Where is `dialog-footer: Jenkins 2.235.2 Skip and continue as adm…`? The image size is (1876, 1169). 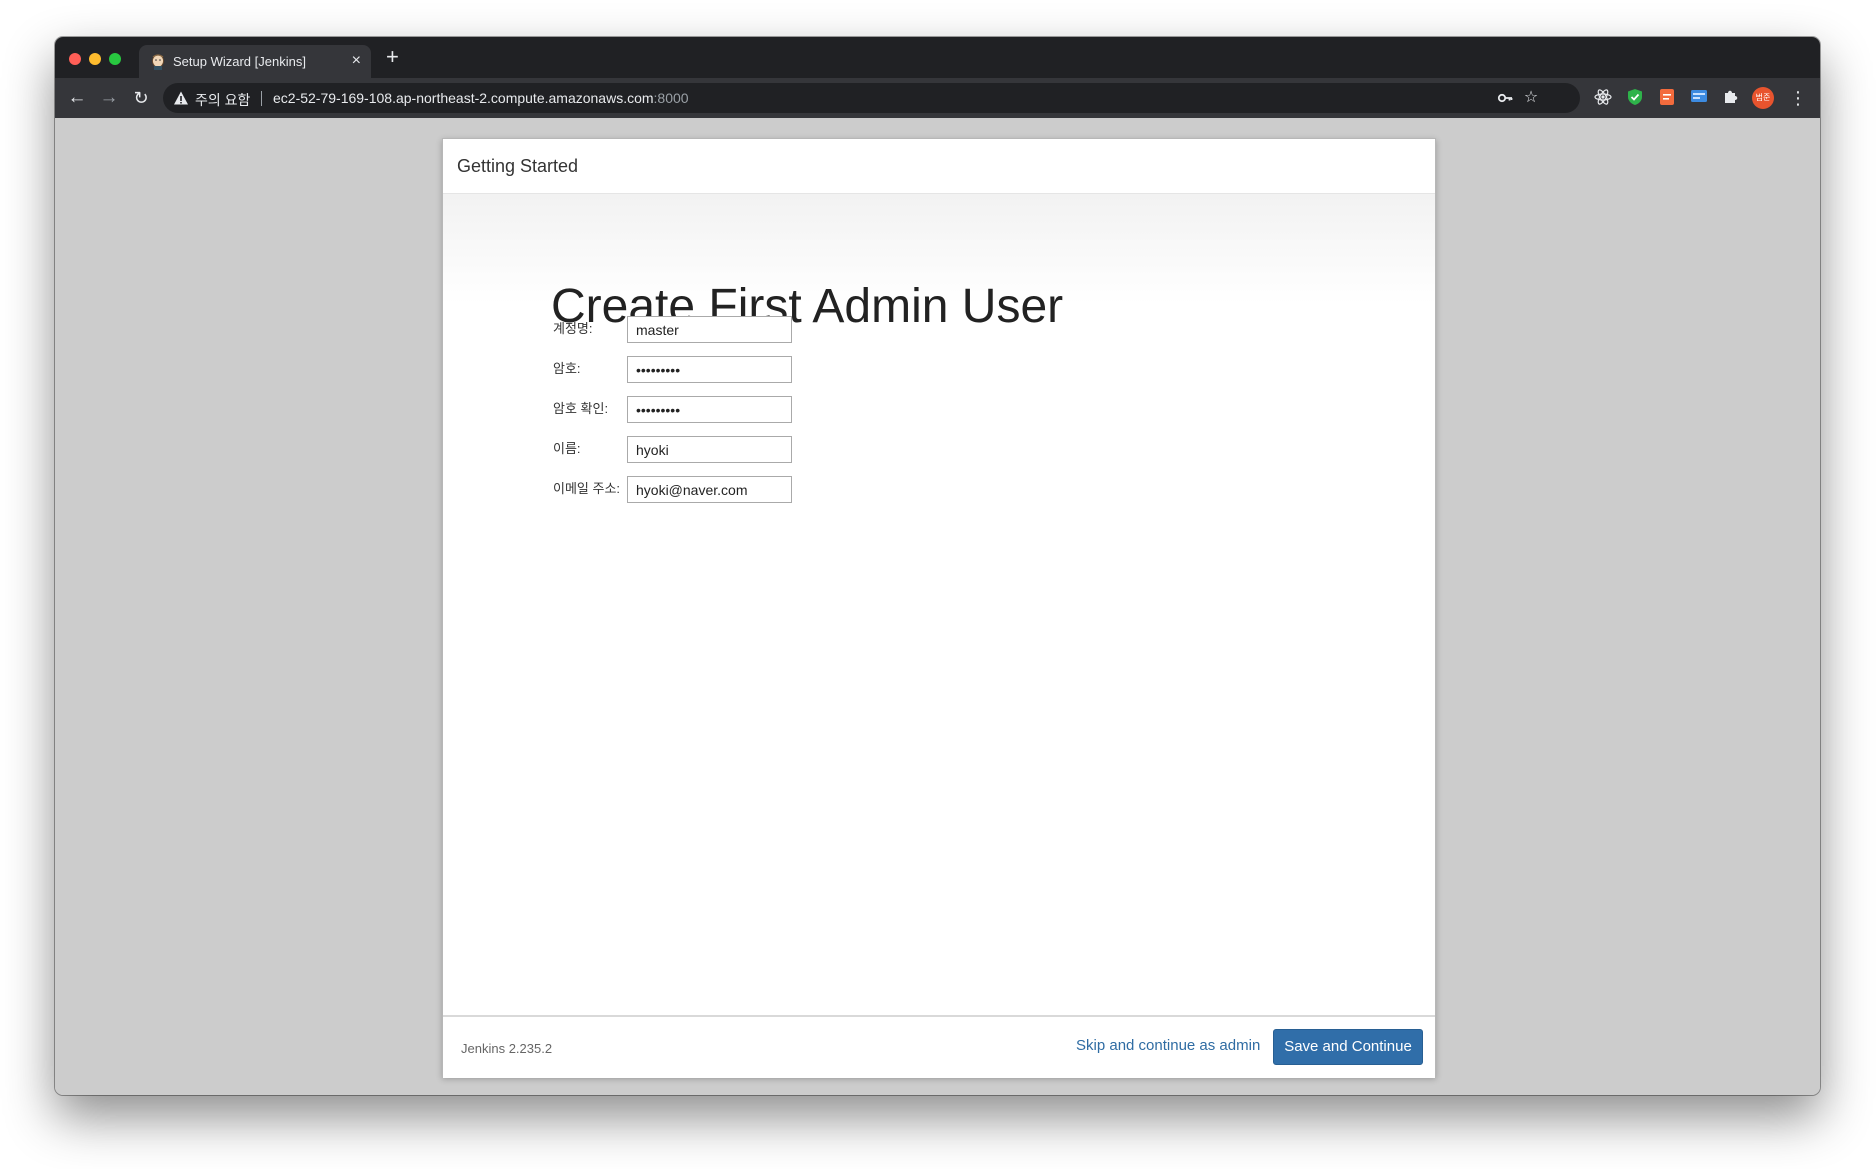 dialog-footer: Jenkins 2.235.2 Skip and continue as adm… is located at coordinates (939, 1046).